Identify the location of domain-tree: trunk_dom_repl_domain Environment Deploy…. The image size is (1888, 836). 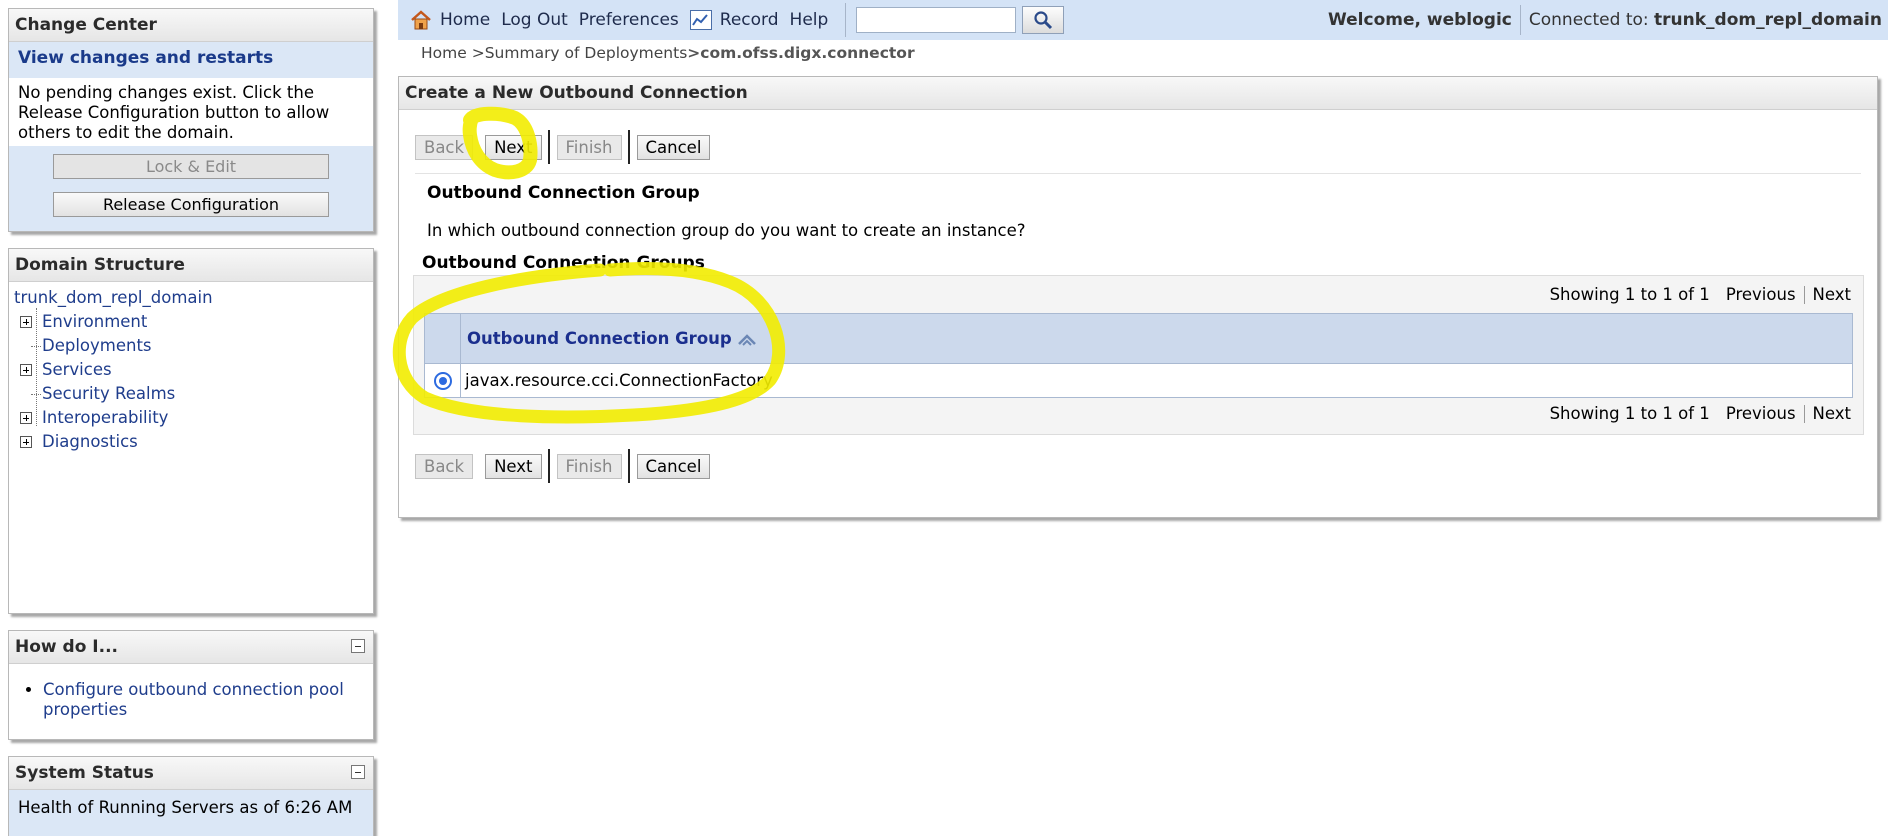
(191, 370).